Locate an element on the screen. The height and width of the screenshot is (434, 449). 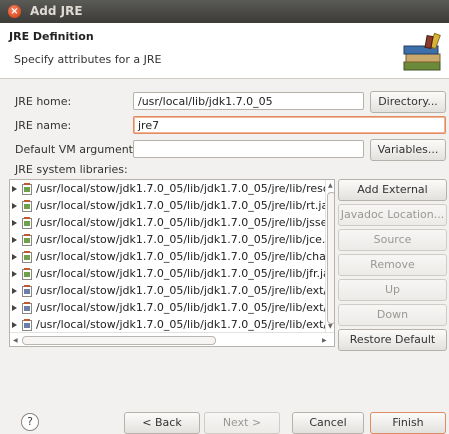
restore-default-button: Restore Default is located at coordinates (392, 340).